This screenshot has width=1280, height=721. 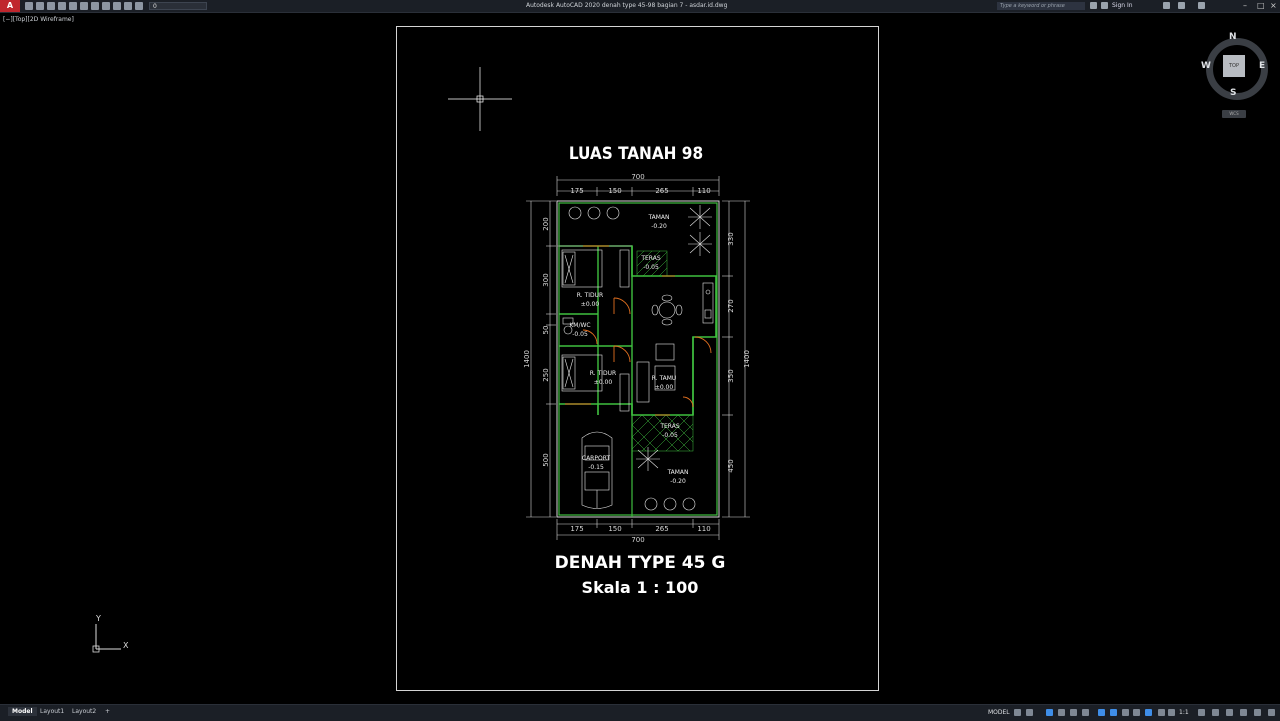 What do you see at coordinates (546, 279) in the screenshot?
I see `dim-left-2: 300` at bounding box center [546, 279].